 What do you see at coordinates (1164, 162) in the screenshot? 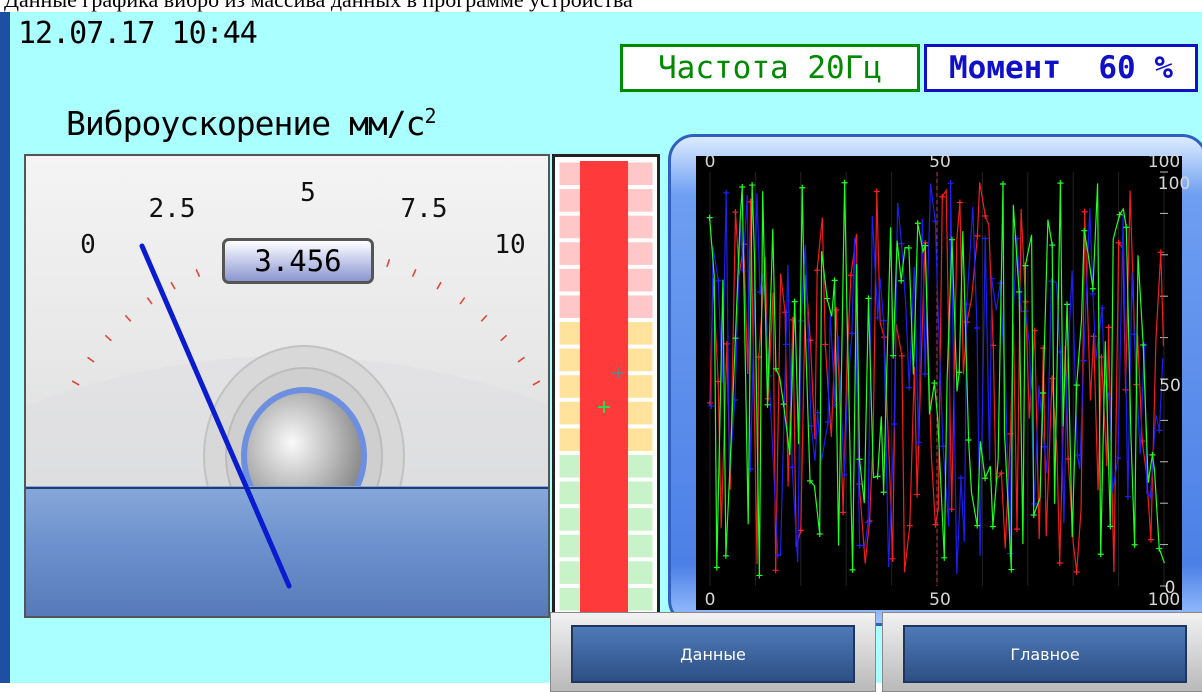
I see `trend-x-top-label-100: 100` at bounding box center [1164, 162].